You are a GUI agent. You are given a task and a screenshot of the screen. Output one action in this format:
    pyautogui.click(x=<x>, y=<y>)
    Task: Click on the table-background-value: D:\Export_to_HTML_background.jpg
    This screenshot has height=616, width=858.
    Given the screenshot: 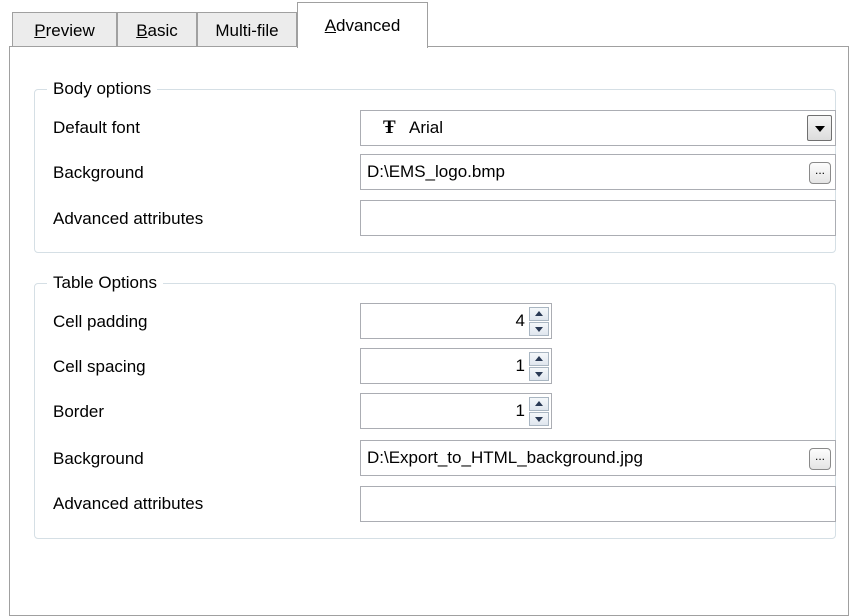 What is the action you would take?
    pyautogui.click(x=505, y=457)
    